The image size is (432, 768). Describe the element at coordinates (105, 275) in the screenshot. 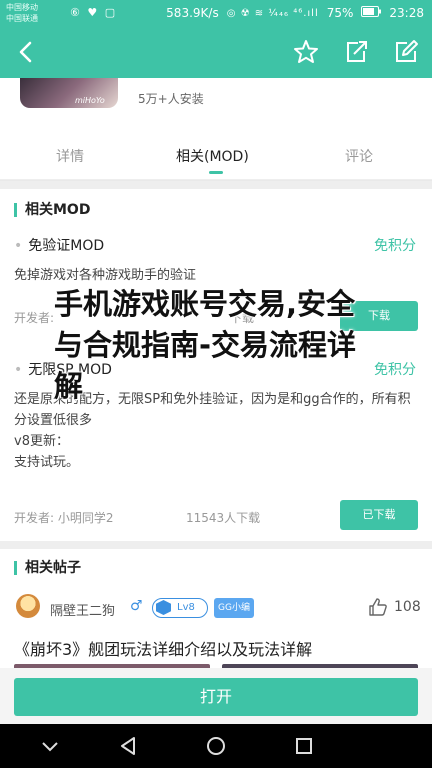

I see `mod-item-desc: 免掉游戏对各种游戏助手的验证` at that location.